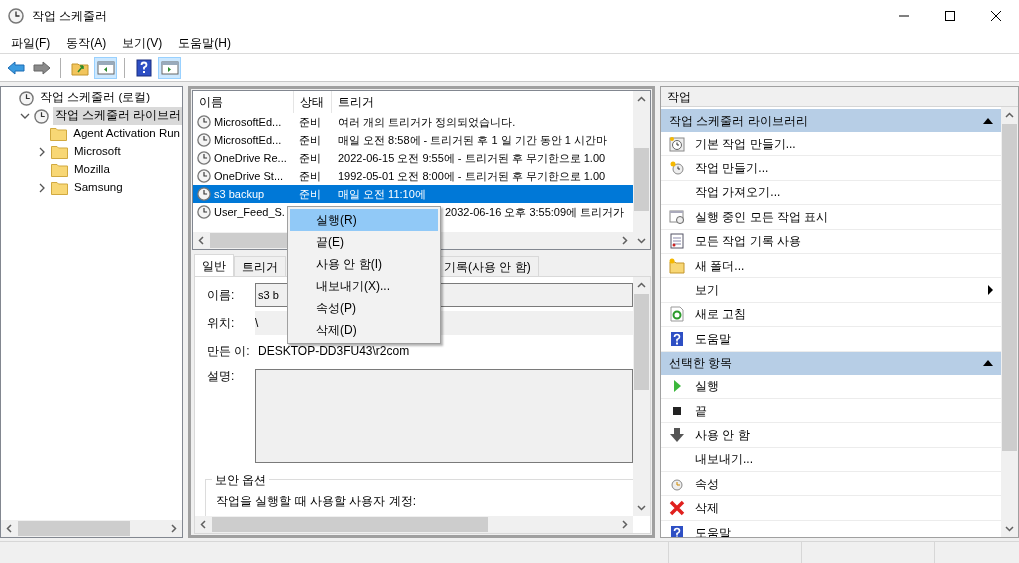 Image resolution: width=1019 pixels, height=563 pixels. Describe the element at coordinates (221, 376) in the screenshot. I see `field-label: 설명:` at that location.